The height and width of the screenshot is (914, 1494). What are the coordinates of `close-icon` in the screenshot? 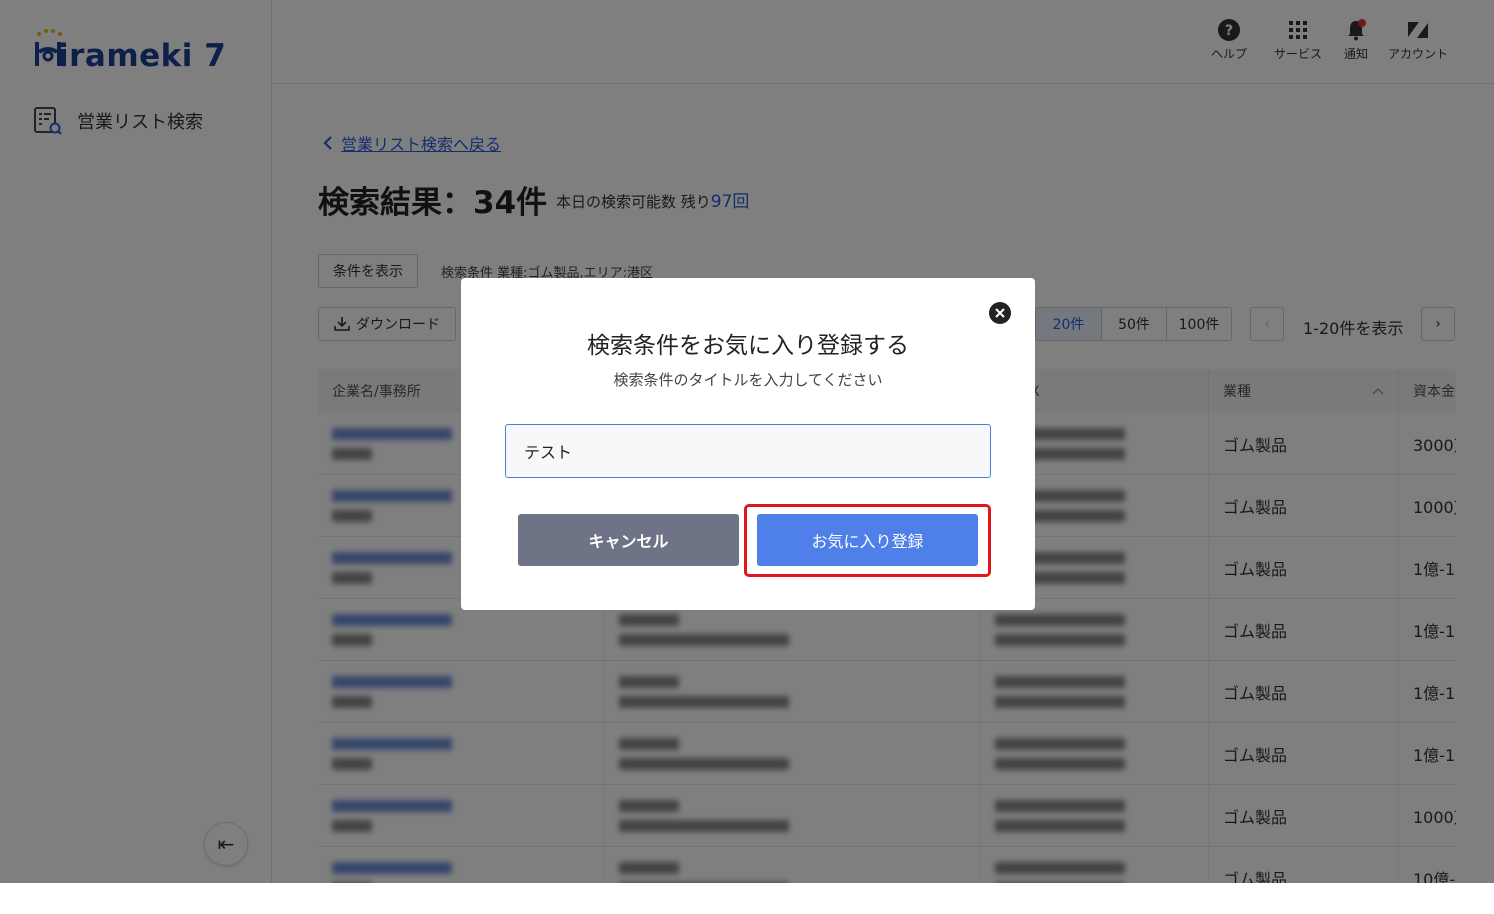 It's located at (1000, 313).